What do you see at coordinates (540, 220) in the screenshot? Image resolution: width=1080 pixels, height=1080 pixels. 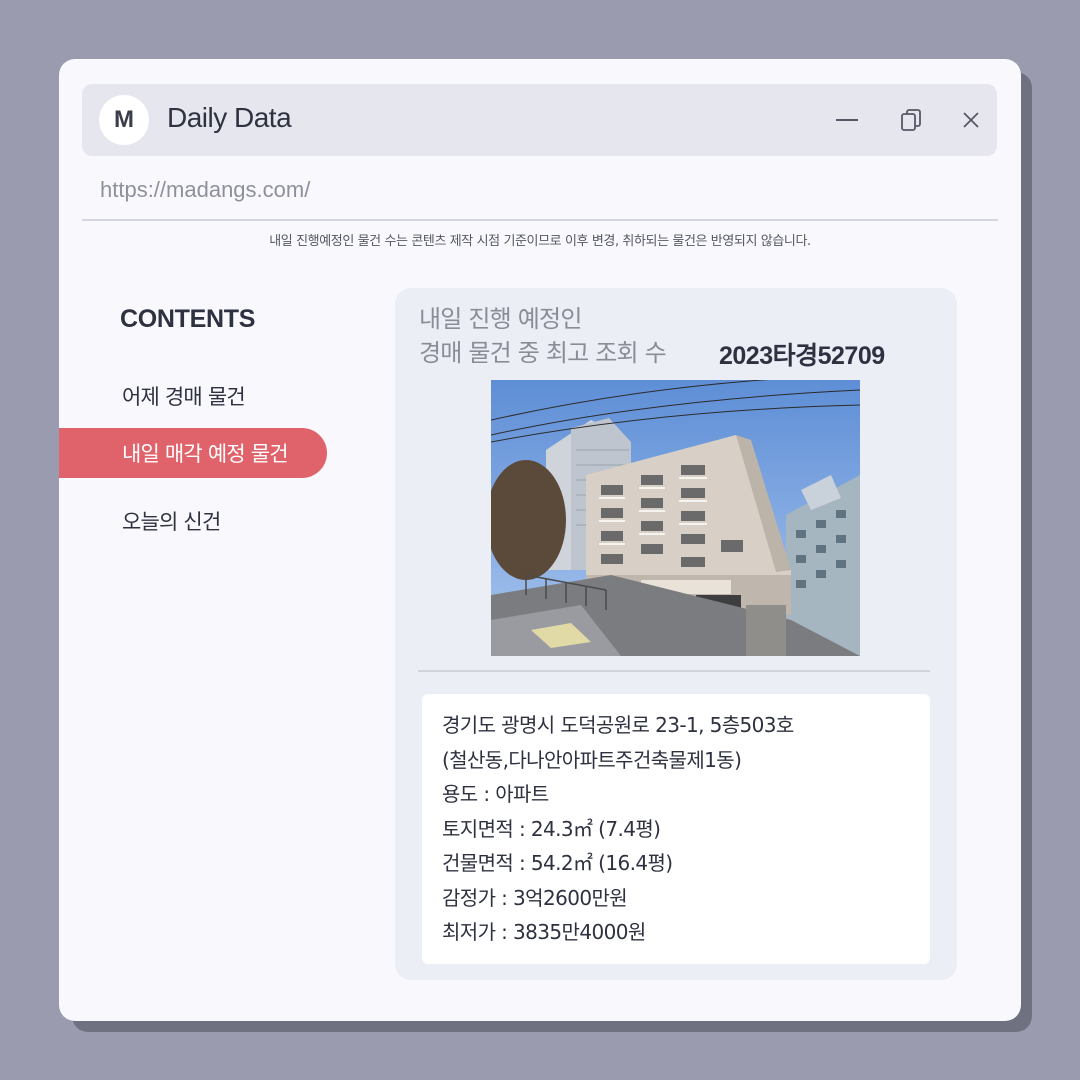 I see `address-divider` at bounding box center [540, 220].